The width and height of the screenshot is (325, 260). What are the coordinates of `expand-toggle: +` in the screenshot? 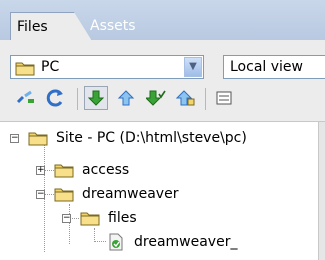 It's located at (40, 170).